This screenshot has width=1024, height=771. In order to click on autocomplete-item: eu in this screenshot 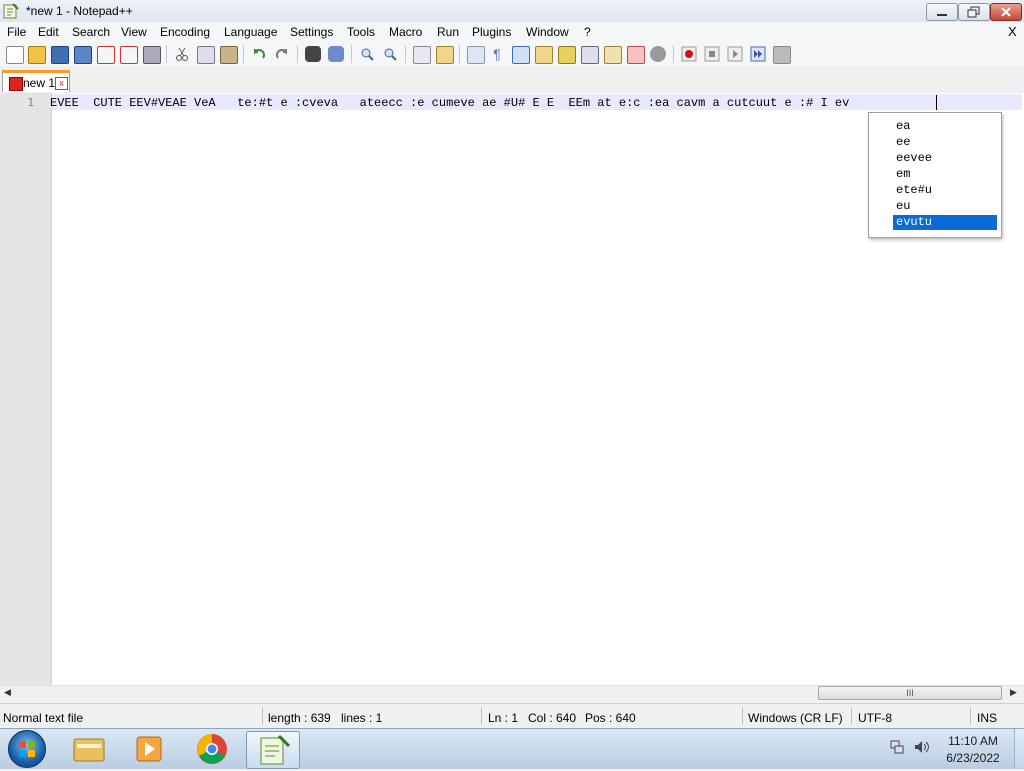, I will do `click(945, 206)`.